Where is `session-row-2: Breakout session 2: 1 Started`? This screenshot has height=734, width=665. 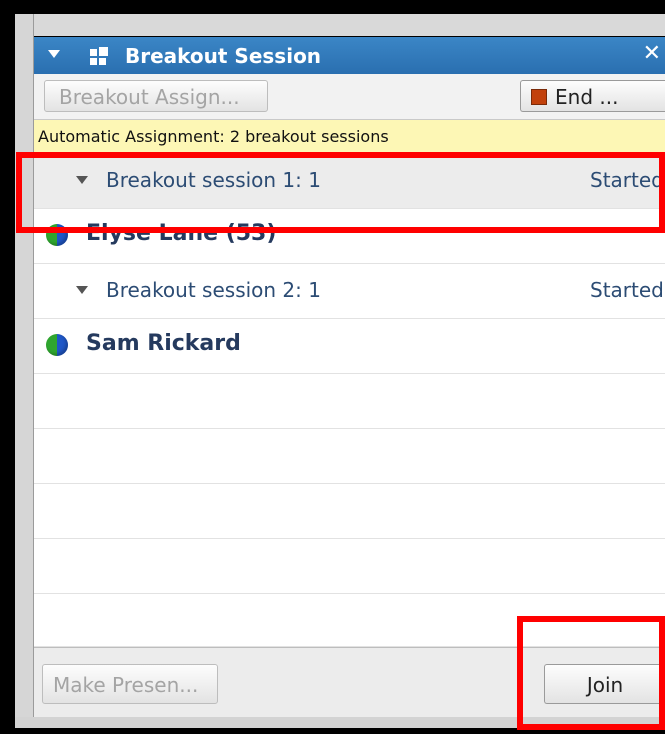
session-row-2: Breakout session 2: 1 Started is located at coordinates (349, 291).